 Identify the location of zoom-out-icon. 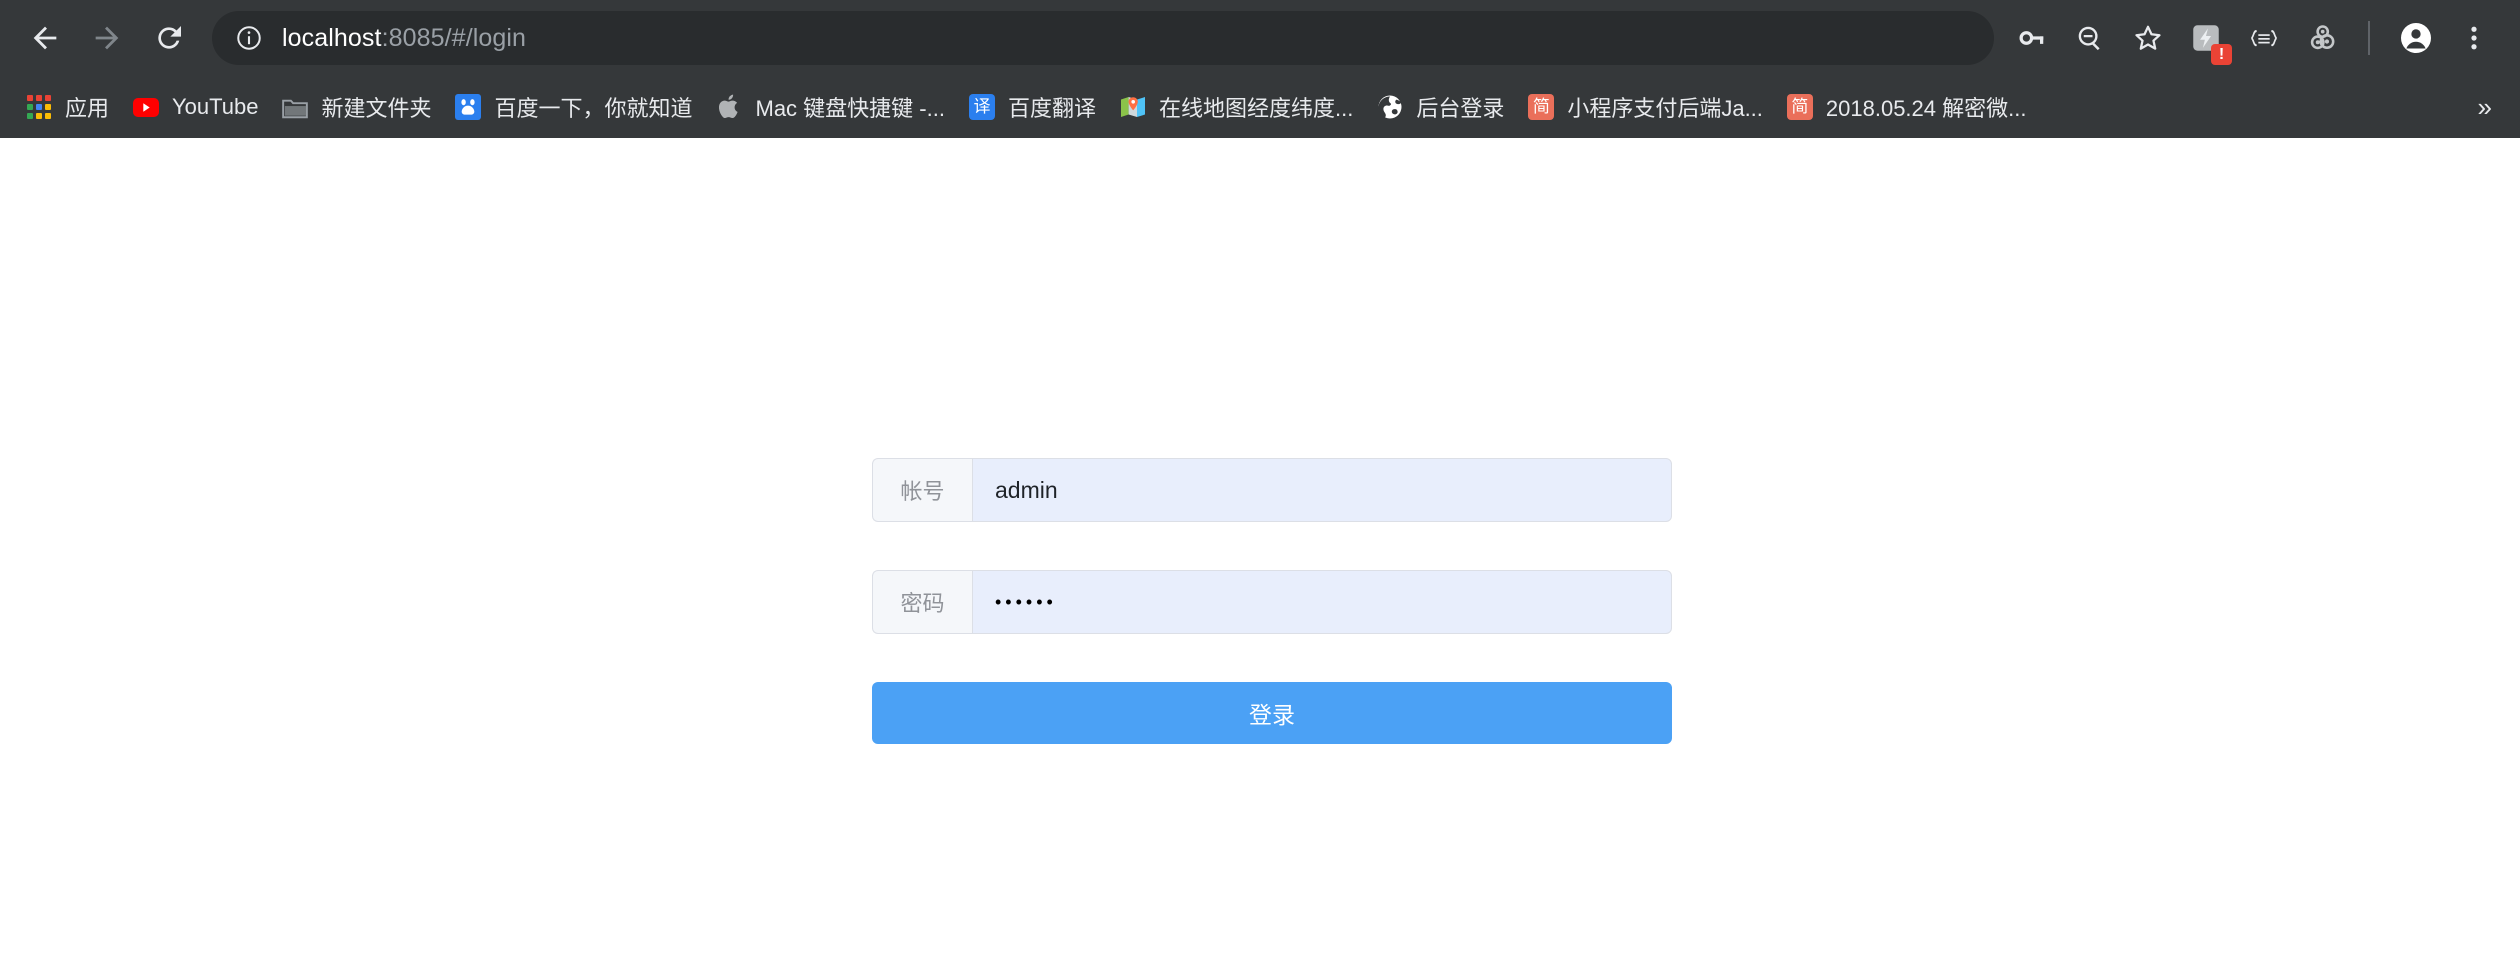
(2089, 38).